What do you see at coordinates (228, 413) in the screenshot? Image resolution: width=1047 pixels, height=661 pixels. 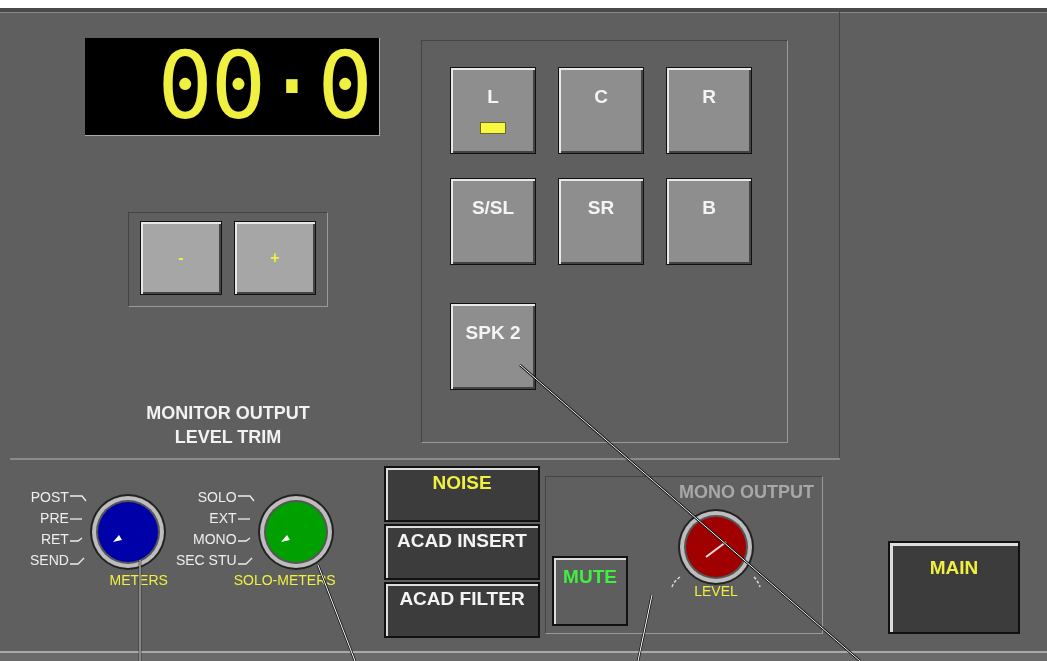 I see `caption-text: MONITOR OUTPUT` at bounding box center [228, 413].